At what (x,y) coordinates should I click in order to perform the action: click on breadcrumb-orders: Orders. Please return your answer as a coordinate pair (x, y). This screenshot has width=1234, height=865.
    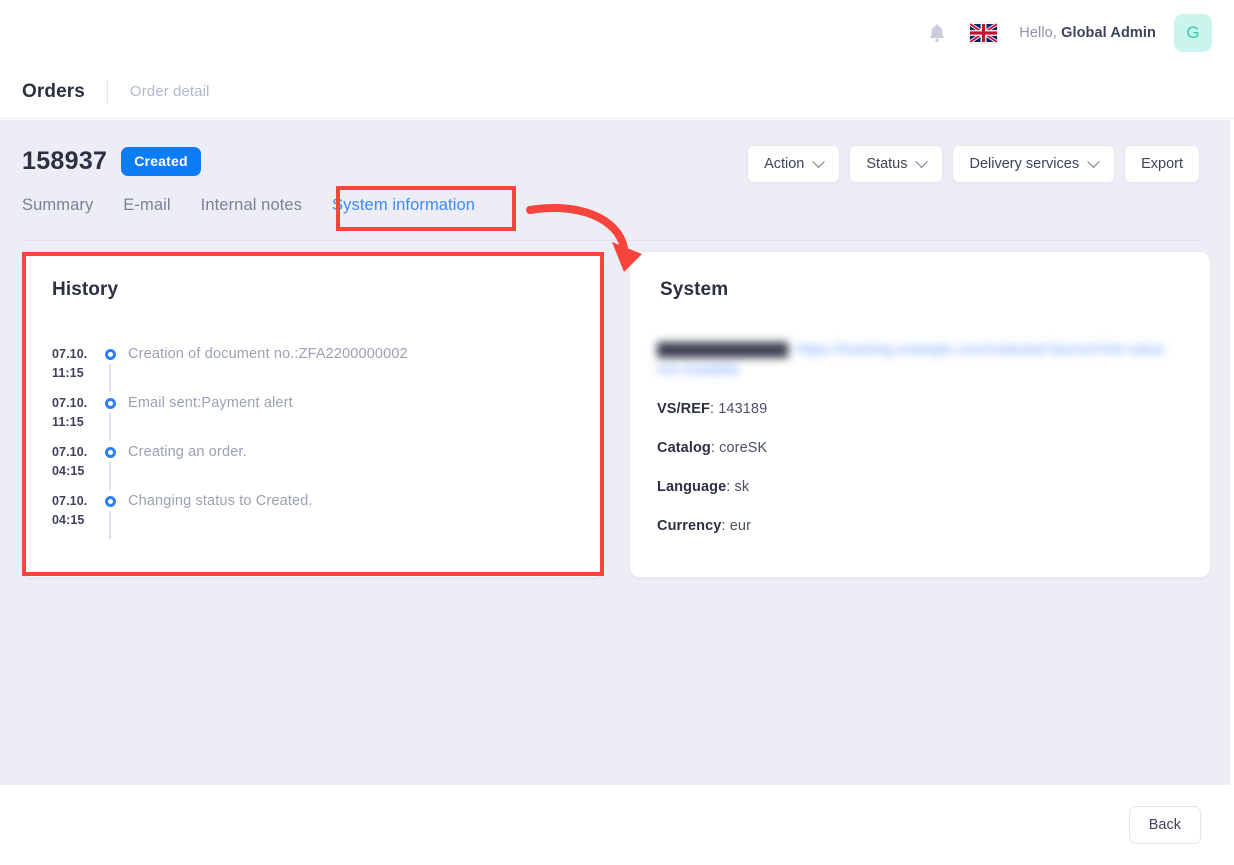
    Looking at the image, I should click on (53, 92).